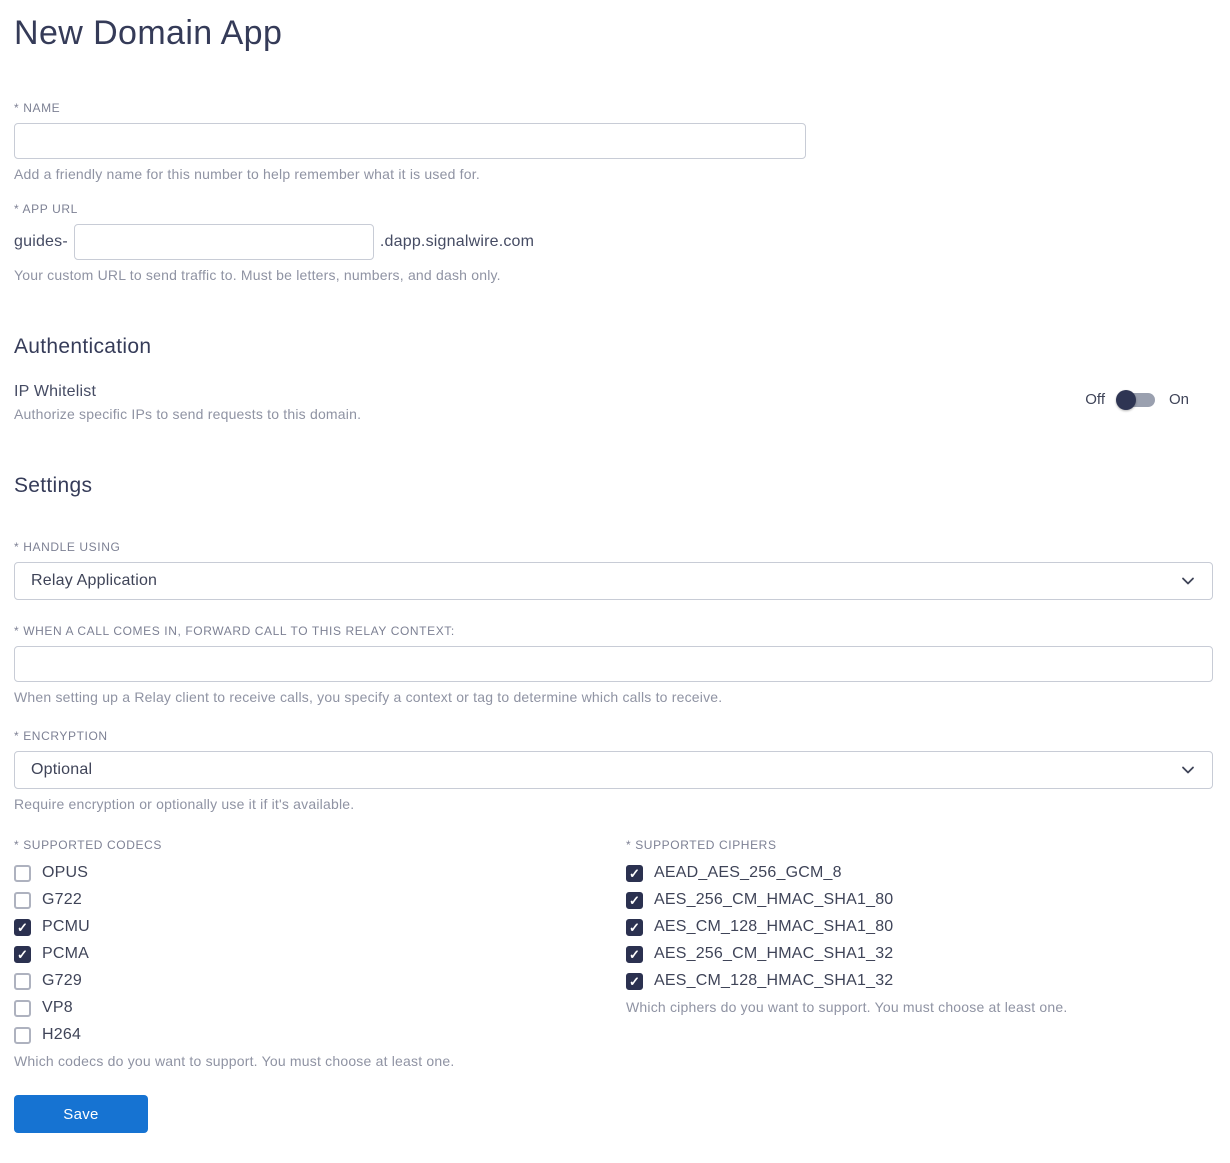  What do you see at coordinates (53, 485) in the screenshot?
I see `settings-heading: Settings` at bounding box center [53, 485].